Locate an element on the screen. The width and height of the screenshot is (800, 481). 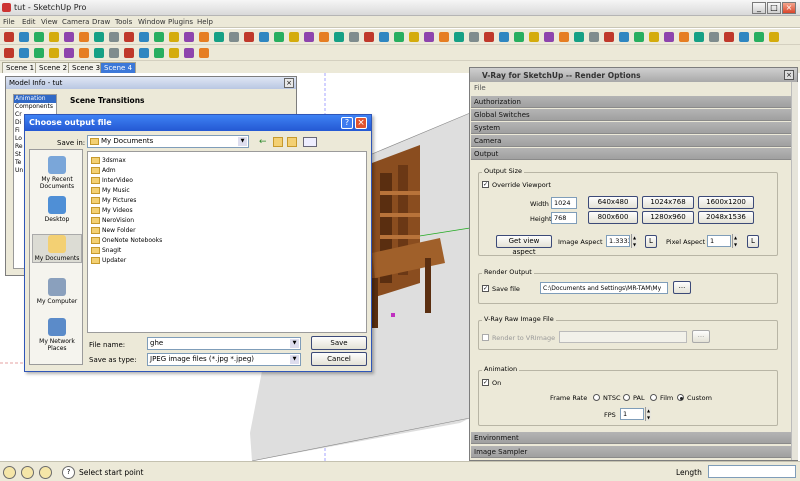
help-icon: ? is located at coordinates (68, 472).